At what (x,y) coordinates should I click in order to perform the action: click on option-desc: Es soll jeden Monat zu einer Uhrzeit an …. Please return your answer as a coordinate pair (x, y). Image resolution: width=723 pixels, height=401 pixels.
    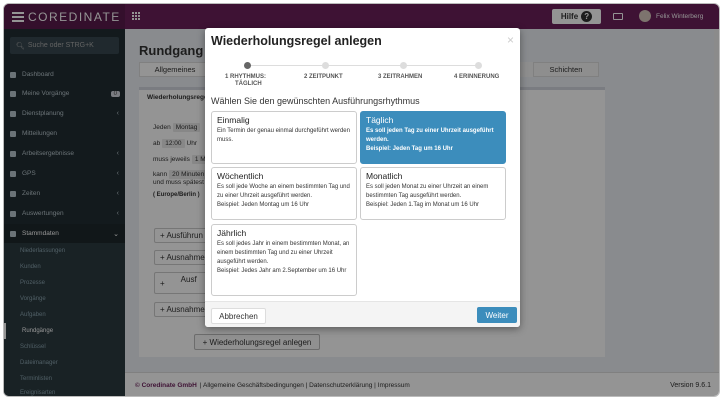
    Looking at the image, I should click on (427, 191).